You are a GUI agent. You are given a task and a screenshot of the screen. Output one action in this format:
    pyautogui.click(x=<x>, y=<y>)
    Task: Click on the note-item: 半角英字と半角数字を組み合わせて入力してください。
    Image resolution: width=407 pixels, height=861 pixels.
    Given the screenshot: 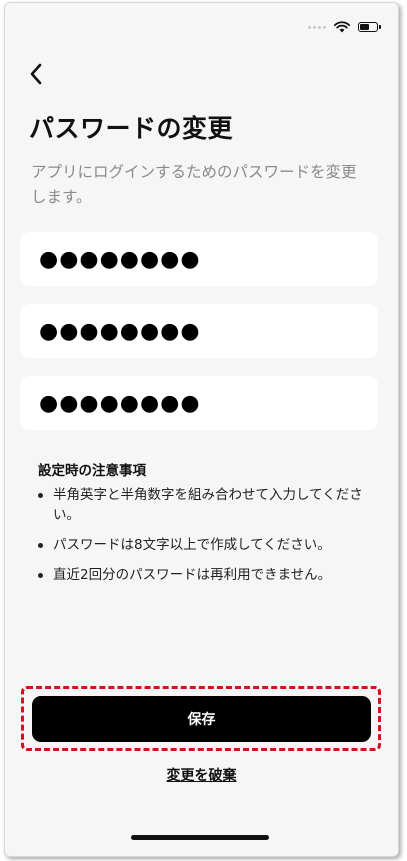 What is the action you would take?
    pyautogui.click(x=200, y=505)
    